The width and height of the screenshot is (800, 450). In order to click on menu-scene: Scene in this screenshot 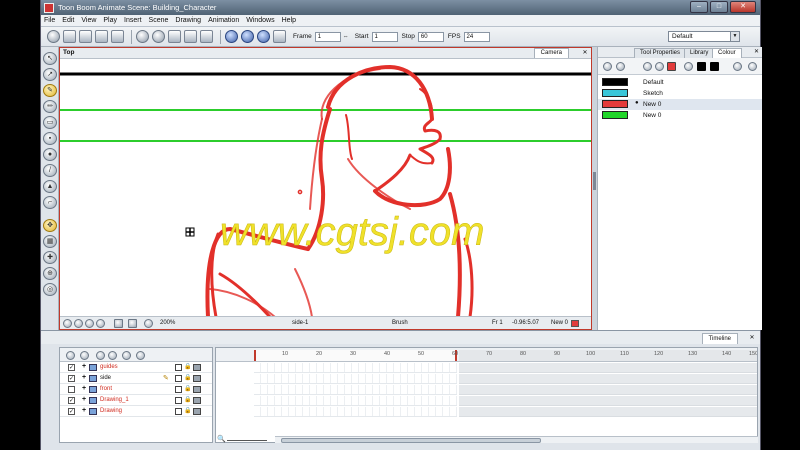, I will do `click(159, 20)`.